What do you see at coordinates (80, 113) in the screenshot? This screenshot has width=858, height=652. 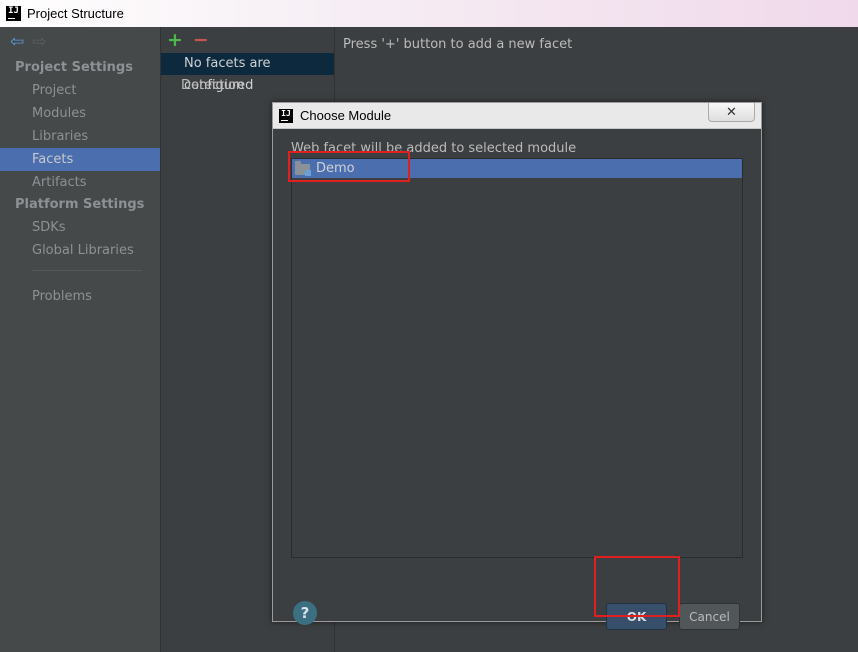 I see `nav-item-modules: Modules` at bounding box center [80, 113].